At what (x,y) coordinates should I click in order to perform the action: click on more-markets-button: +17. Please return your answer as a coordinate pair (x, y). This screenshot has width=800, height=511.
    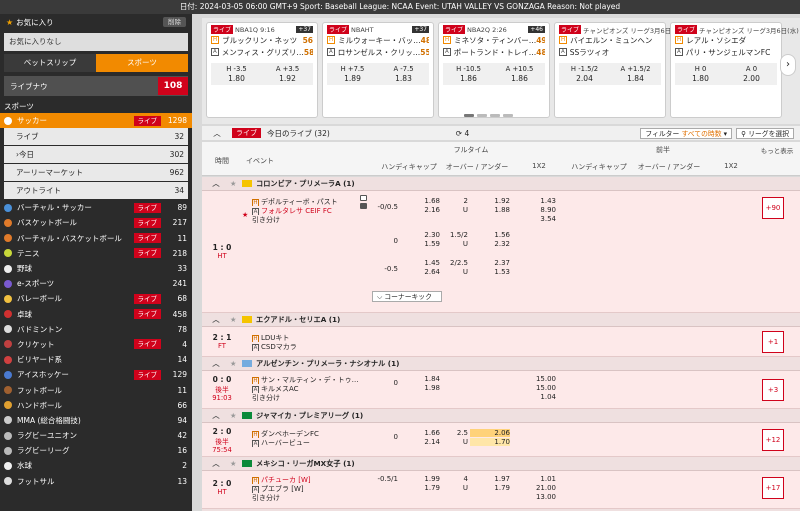
    Looking at the image, I should click on (773, 488).